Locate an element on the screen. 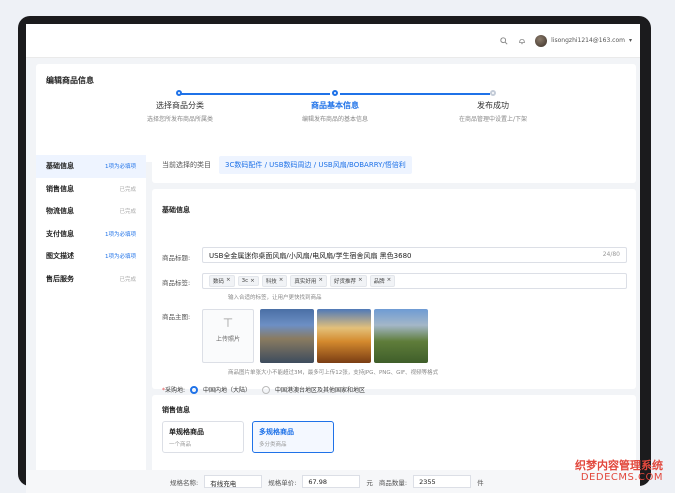  main-image-label: 商品主图: is located at coordinates (176, 317).